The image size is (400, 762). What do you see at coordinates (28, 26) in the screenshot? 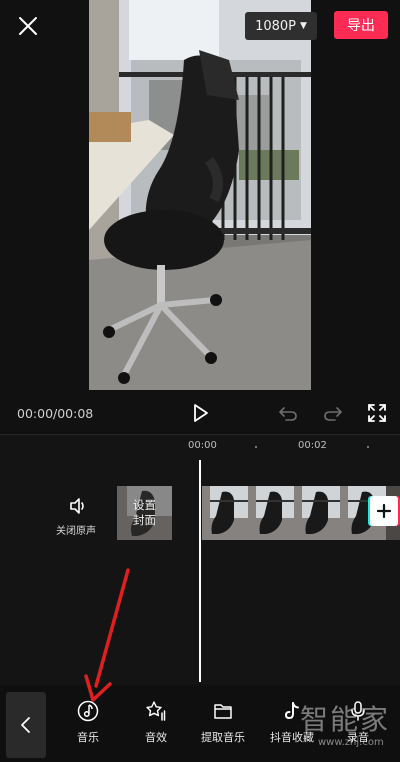
I see `close-icon` at bounding box center [28, 26].